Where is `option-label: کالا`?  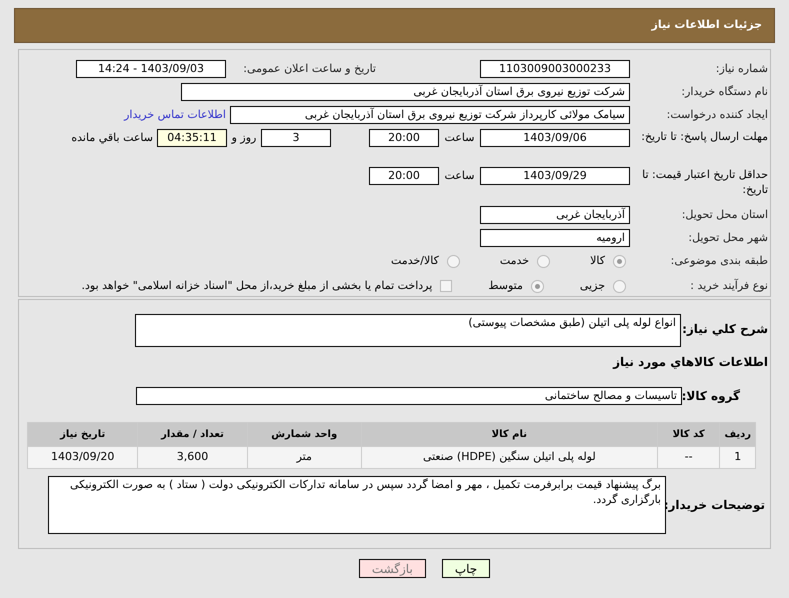
option-label: کالا is located at coordinates (597, 261).